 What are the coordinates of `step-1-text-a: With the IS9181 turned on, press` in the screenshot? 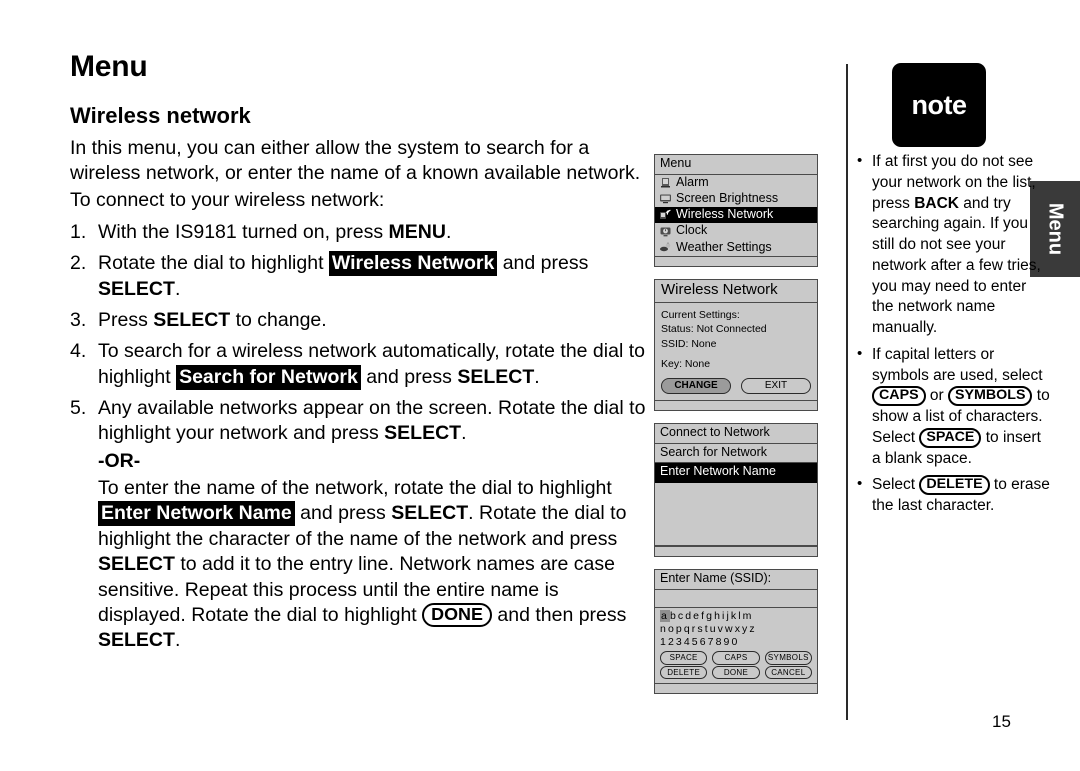 It's located at (243, 232).